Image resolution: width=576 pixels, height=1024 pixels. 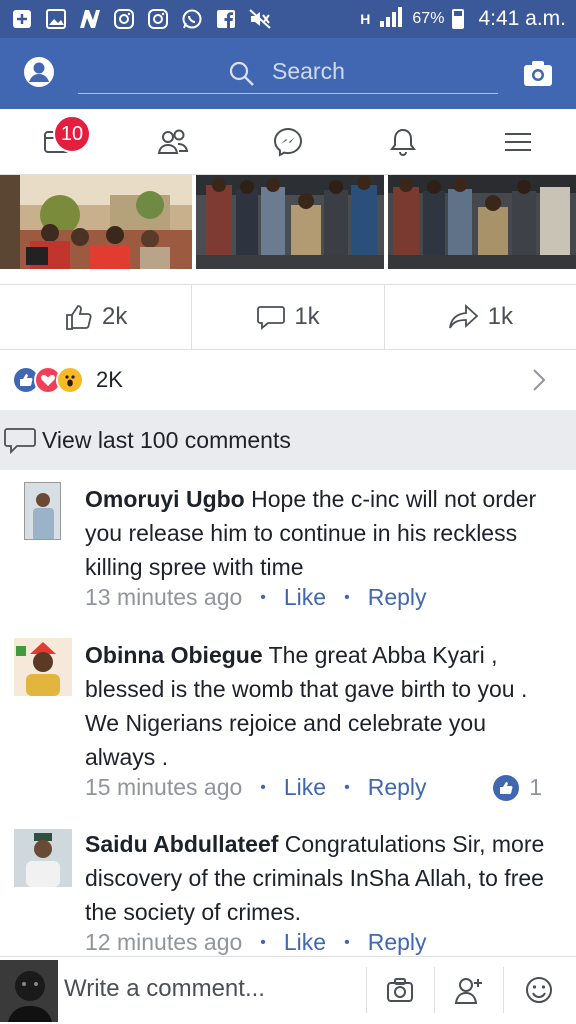 What do you see at coordinates (539, 990) in the screenshot?
I see `emoji-icon` at bounding box center [539, 990].